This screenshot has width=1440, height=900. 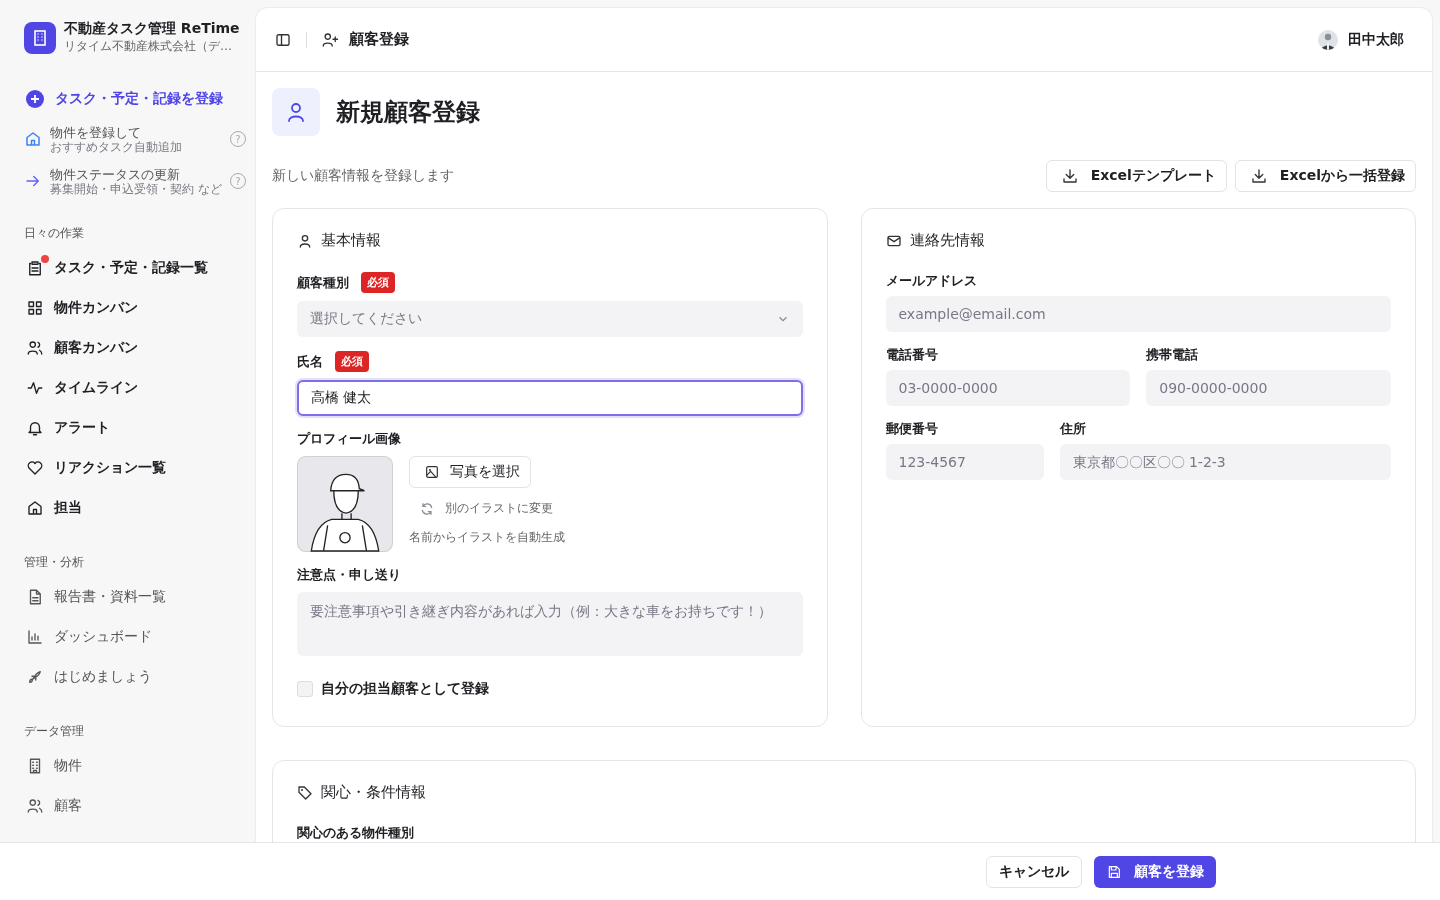 What do you see at coordinates (35, 428) in the screenshot?
I see `bell-icon` at bounding box center [35, 428].